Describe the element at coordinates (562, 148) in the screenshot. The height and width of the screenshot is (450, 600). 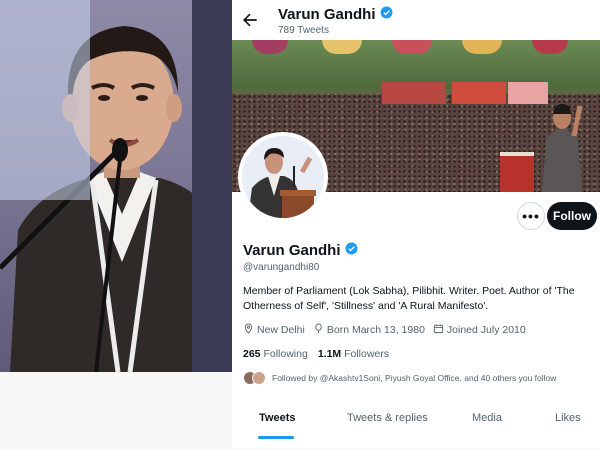
I see `banner-speaker` at that location.